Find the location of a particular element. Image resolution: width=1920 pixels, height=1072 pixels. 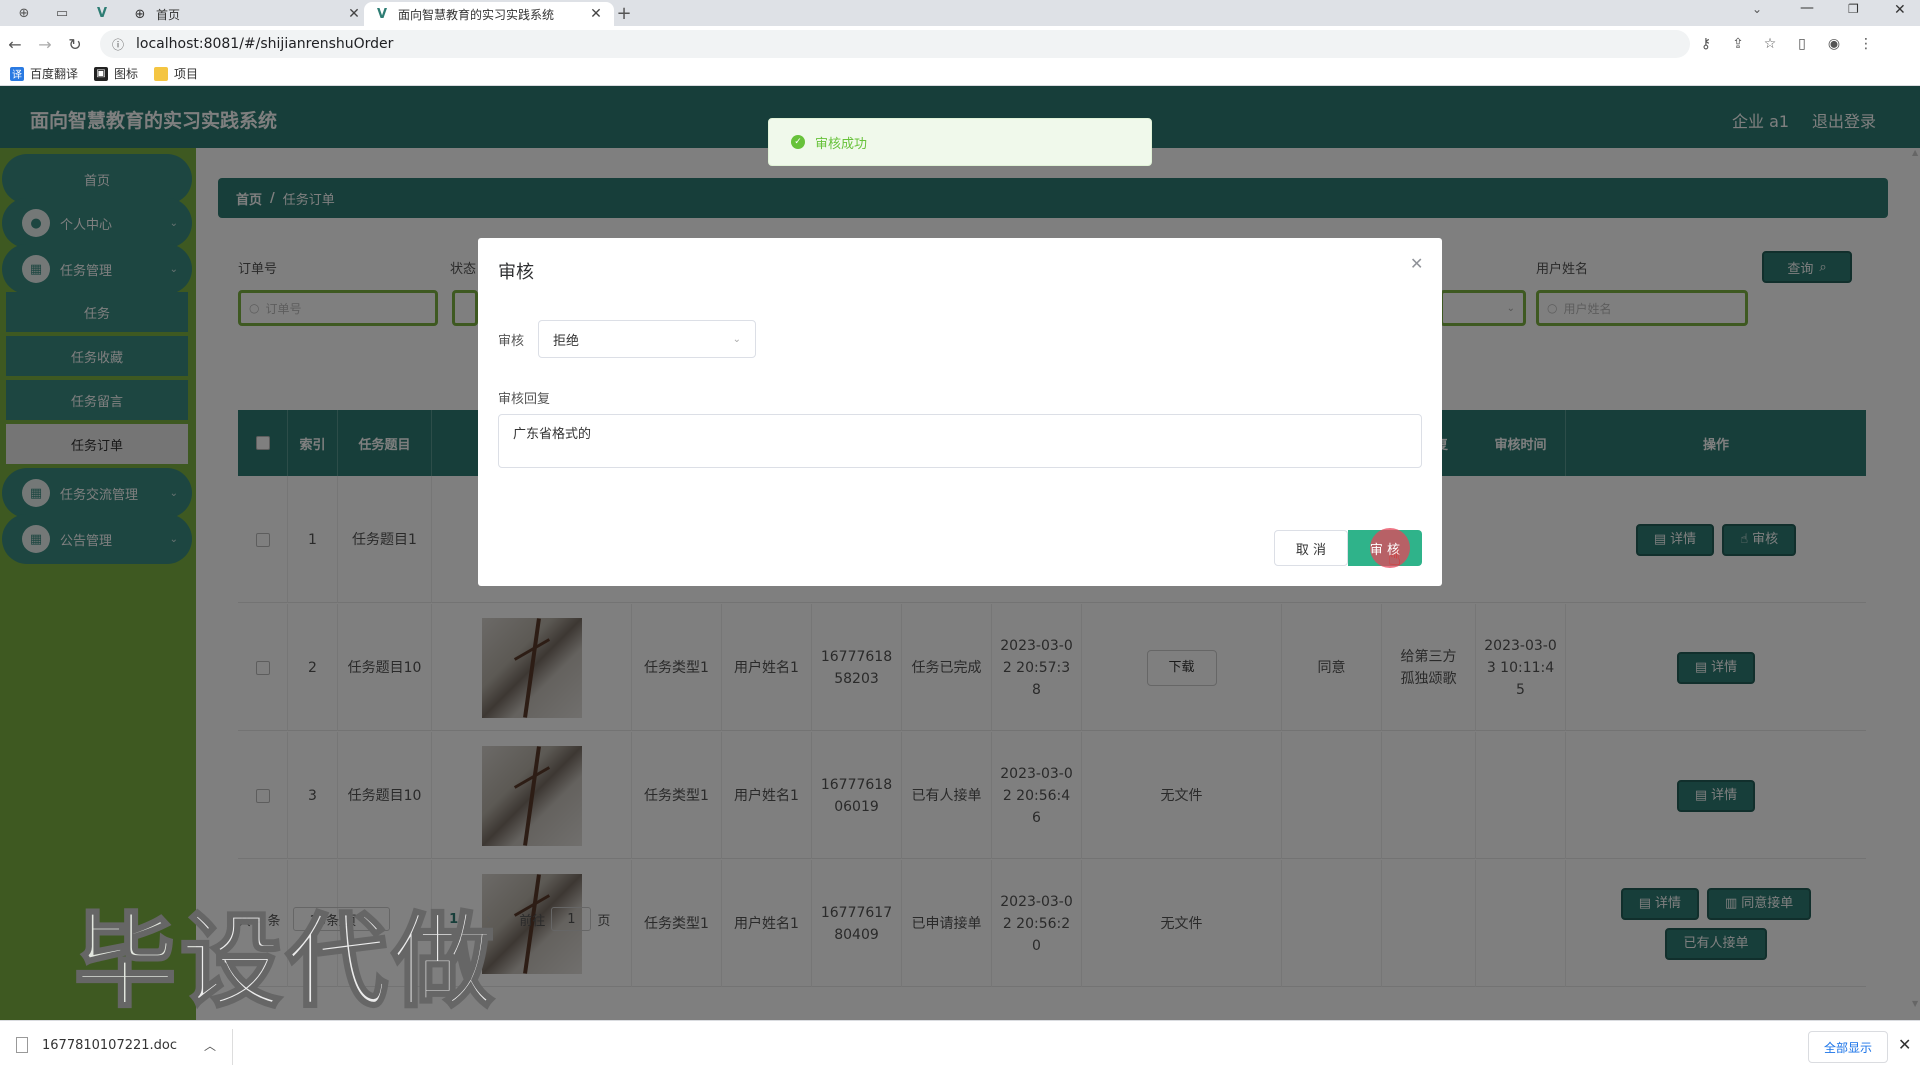

profile-icon: ◉ is located at coordinates (1834, 44).